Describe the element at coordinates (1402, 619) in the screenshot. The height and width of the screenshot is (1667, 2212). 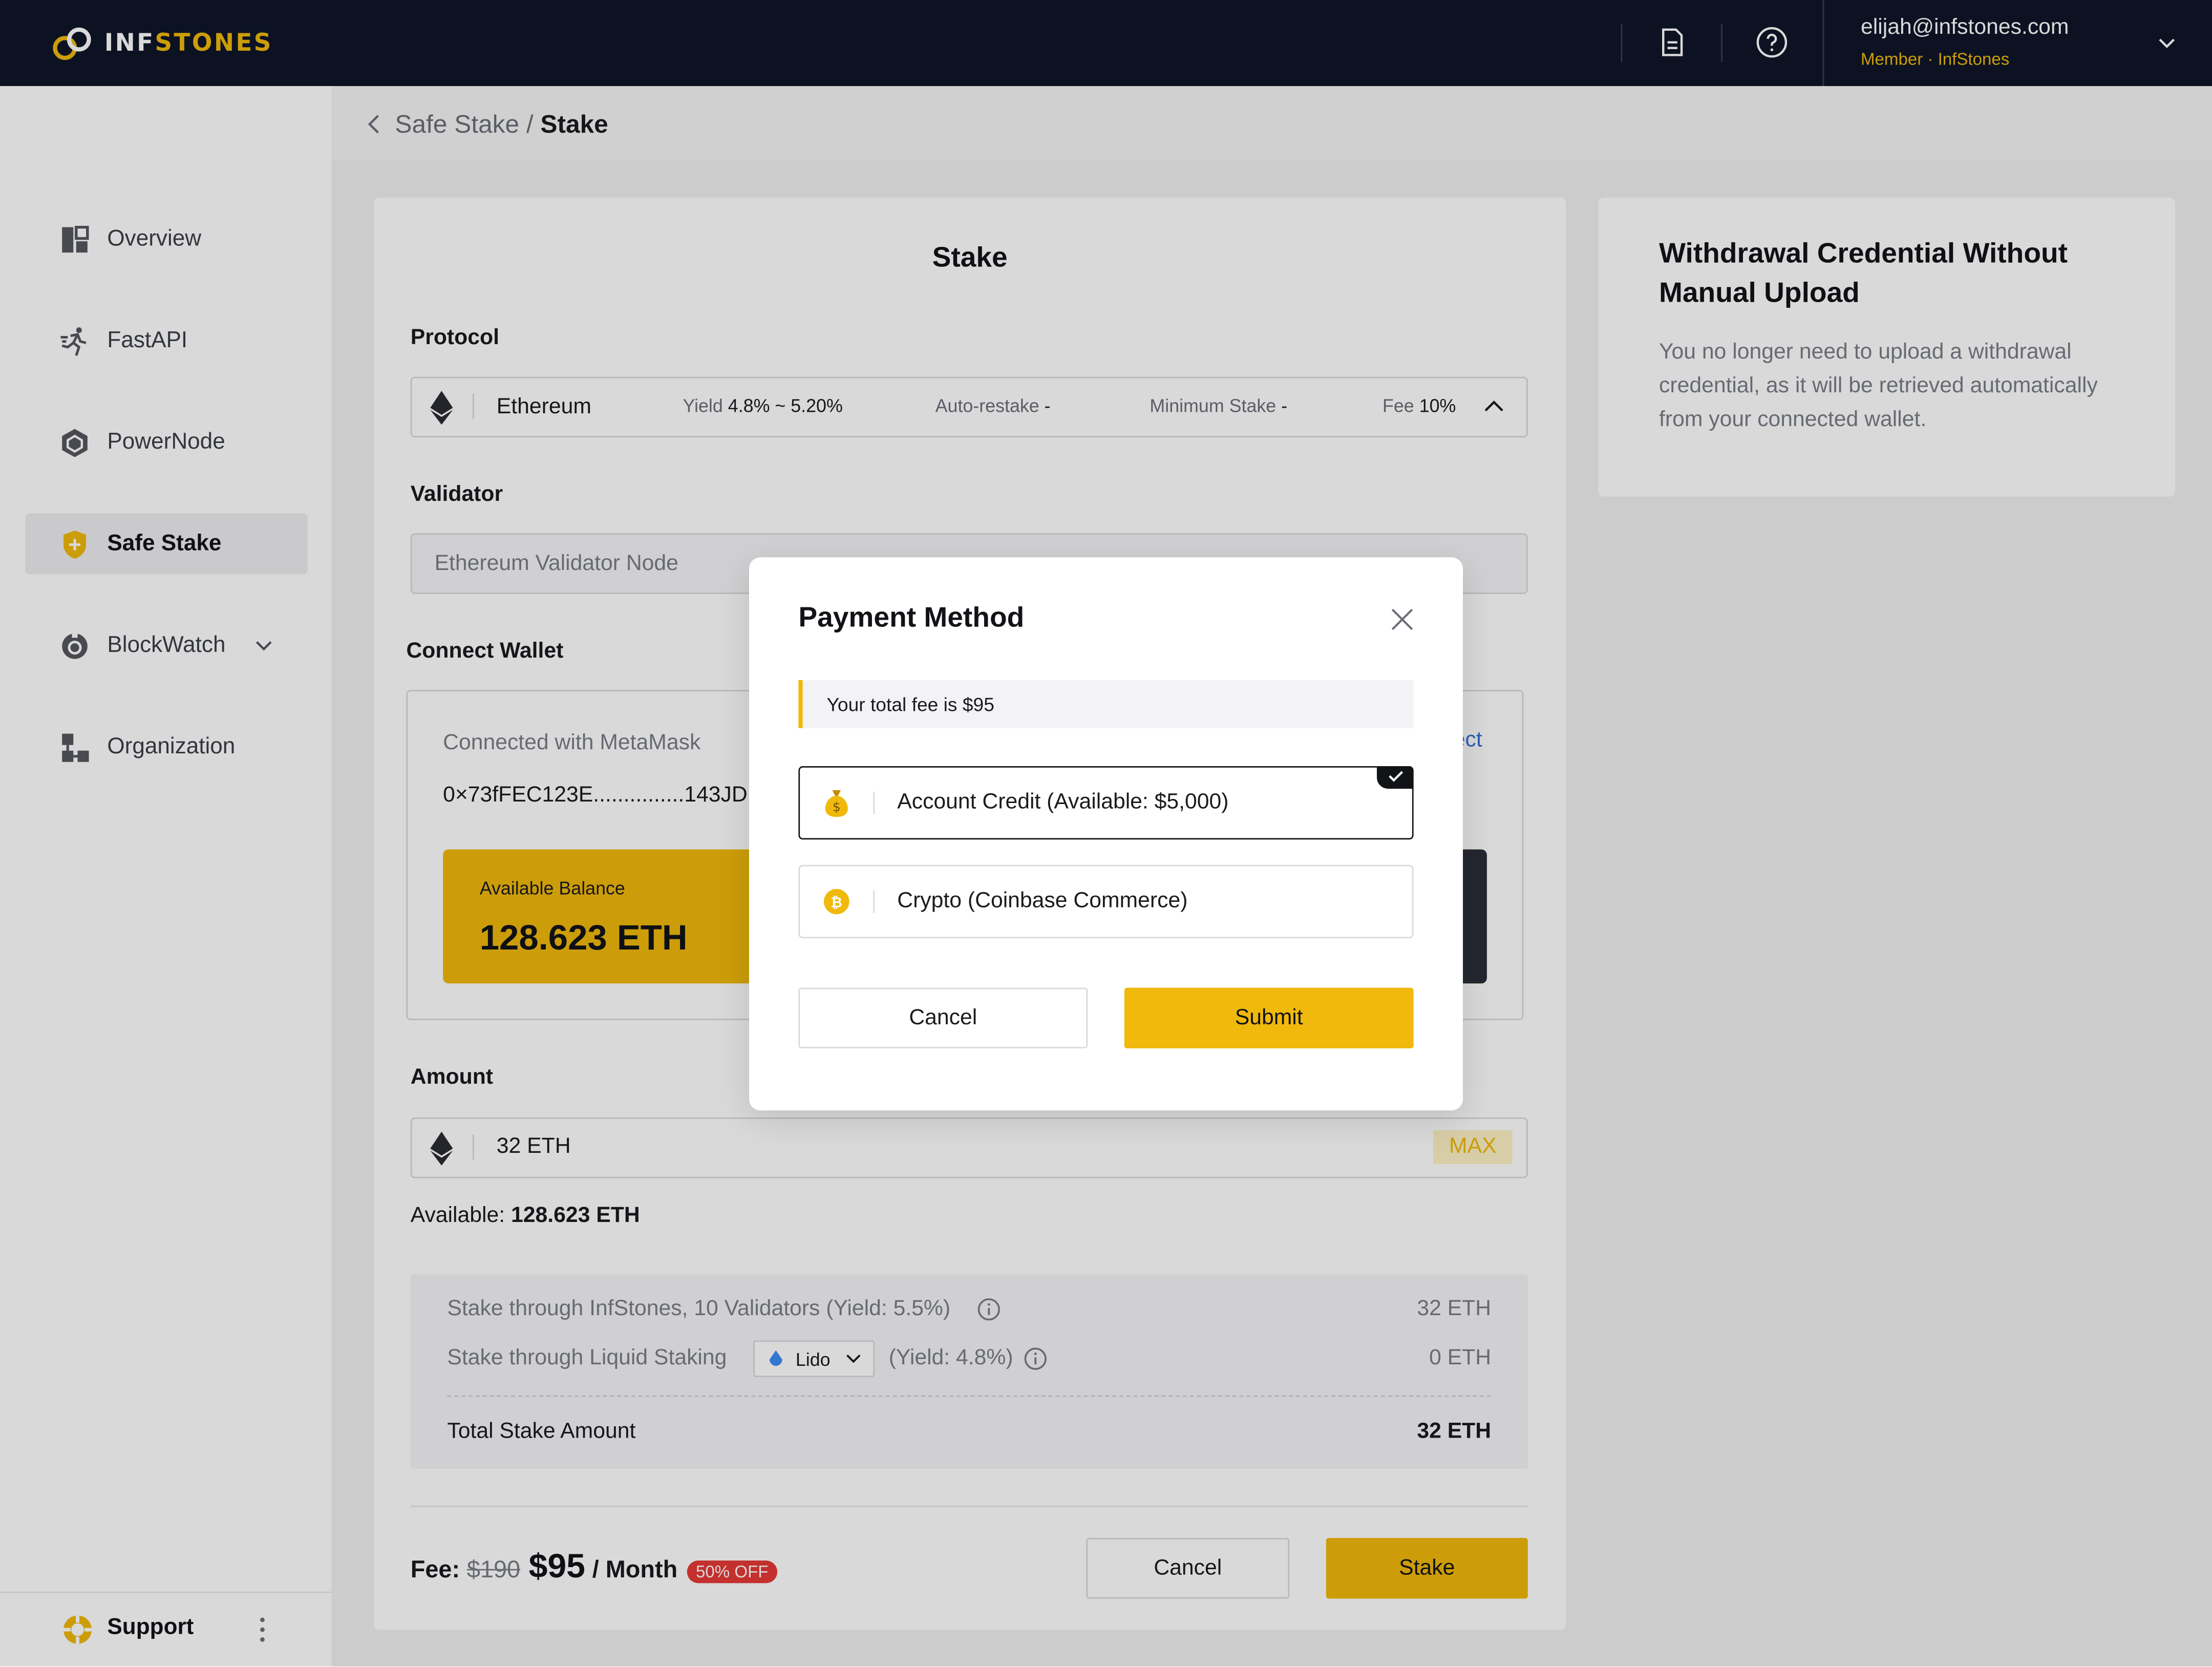
I see `close-icon` at that location.